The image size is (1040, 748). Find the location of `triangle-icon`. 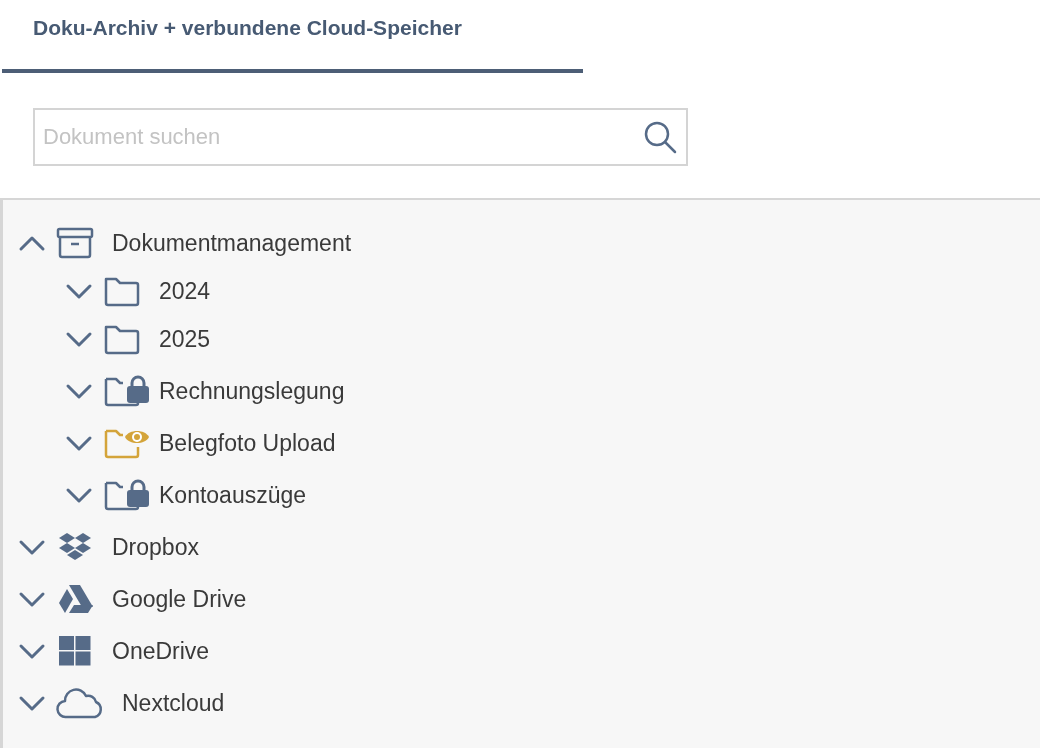

triangle-icon is located at coordinates (75, 599).